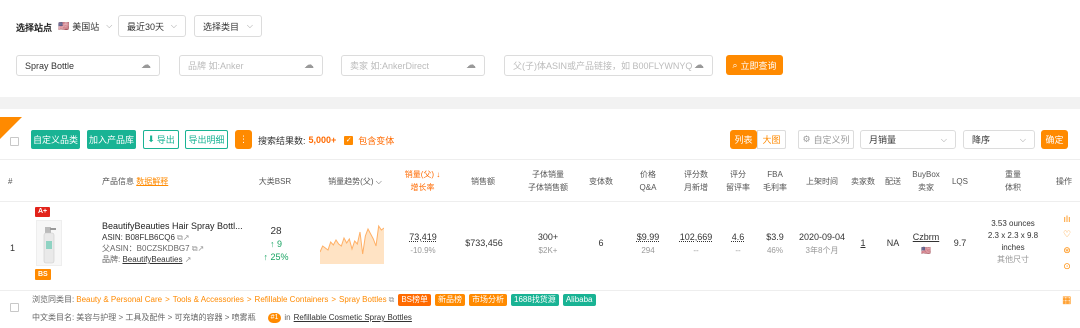 This screenshot has height=328, width=1080. Describe the element at coordinates (696, 181) in the screenshot. I see `header-ratings: 评分数 月新增` at that location.